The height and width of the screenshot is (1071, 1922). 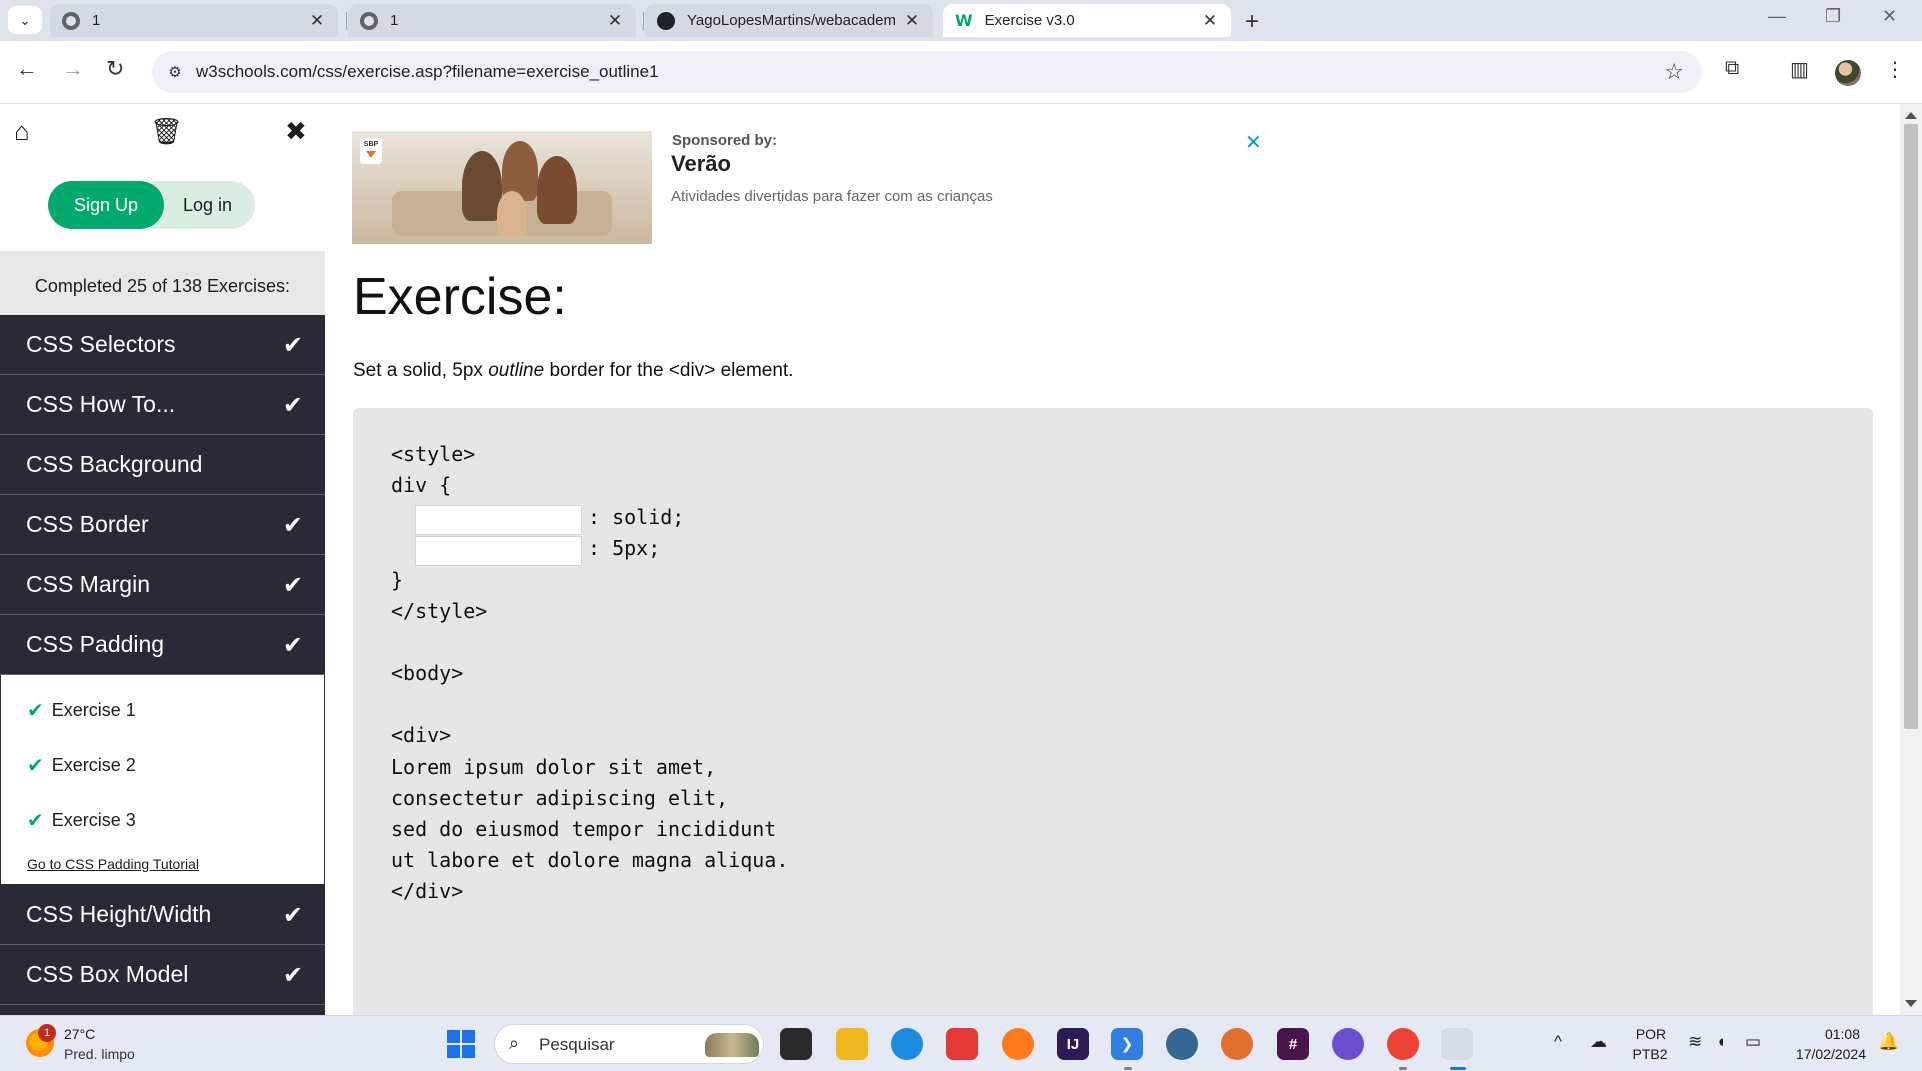 I want to click on exercise-label: Exercise 1, so click(x=93, y=710).